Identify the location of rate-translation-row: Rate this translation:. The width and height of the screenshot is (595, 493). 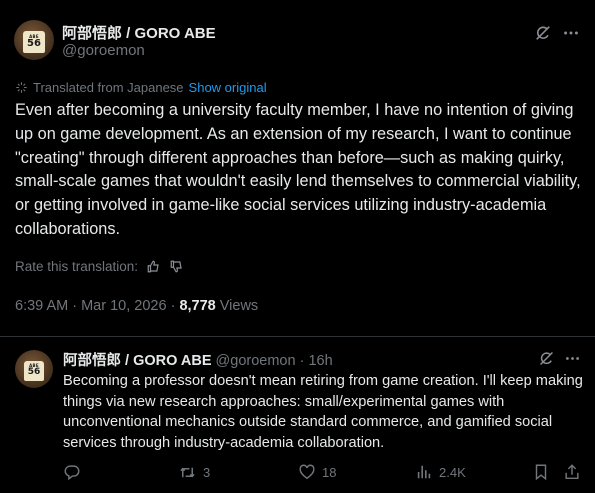
(99, 266).